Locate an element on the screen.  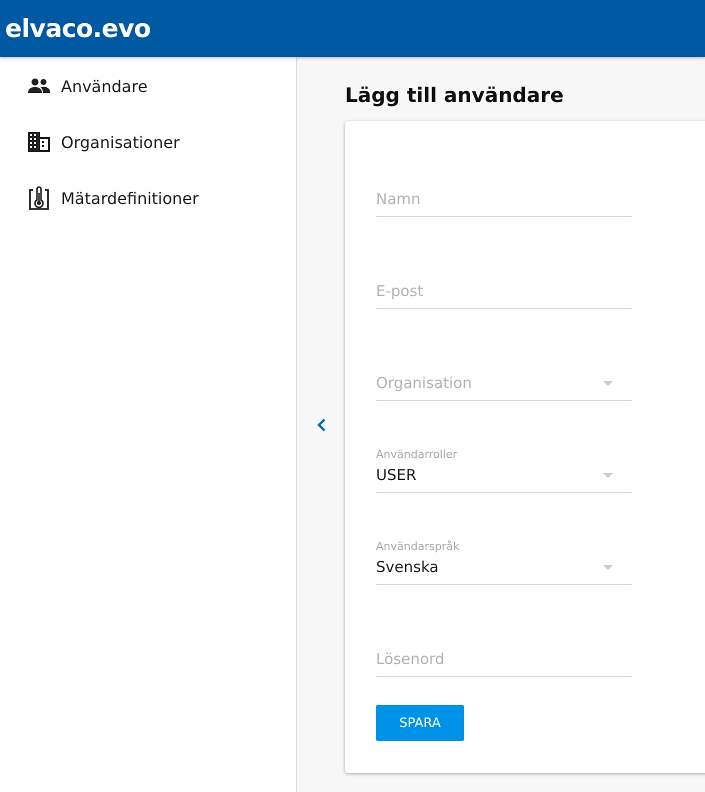
people-icon is located at coordinates (39, 86).